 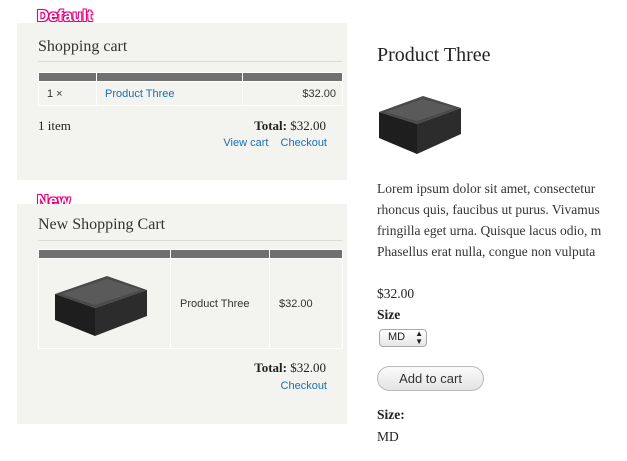 What do you see at coordinates (488, 209) in the screenshot?
I see `description-line: rhoncus quis, faucibus ut purus. Vivamus` at bounding box center [488, 209].